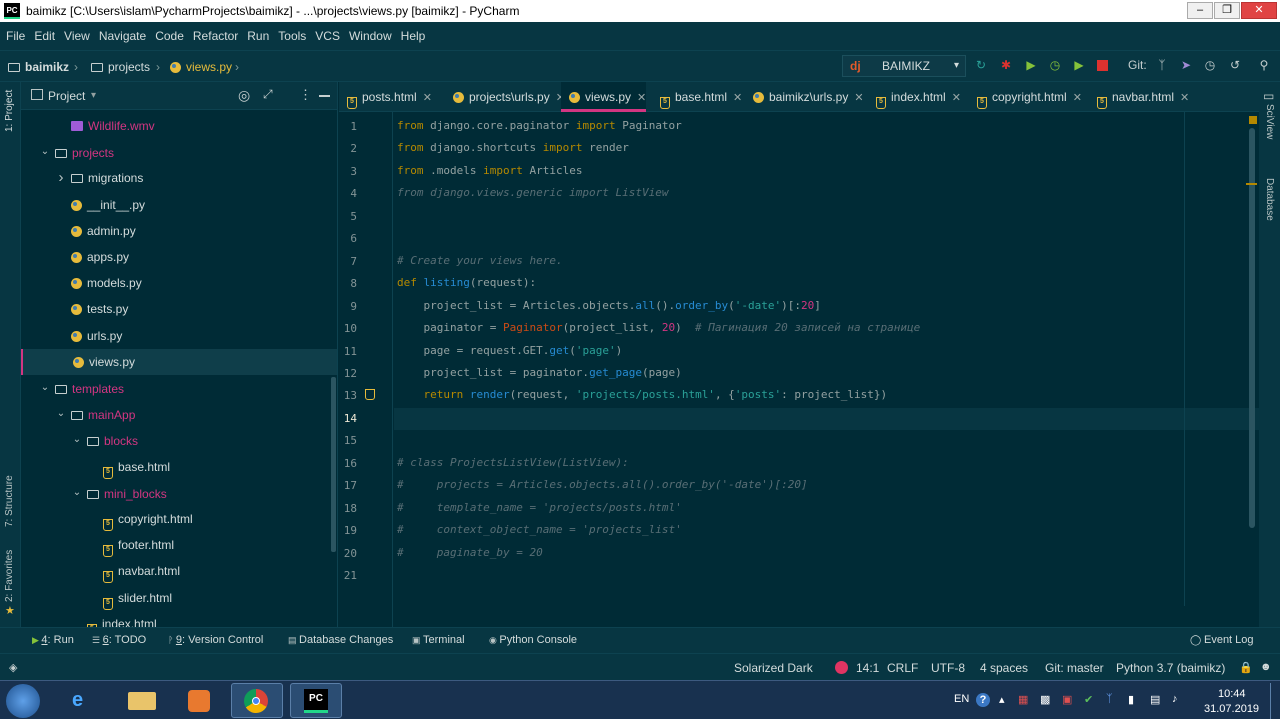 The height and width of the screenshot is (719, 1280). Describe the element at coordinates (327, 36) in the screenshot. I see `menu-vcs: VCS` at that location.